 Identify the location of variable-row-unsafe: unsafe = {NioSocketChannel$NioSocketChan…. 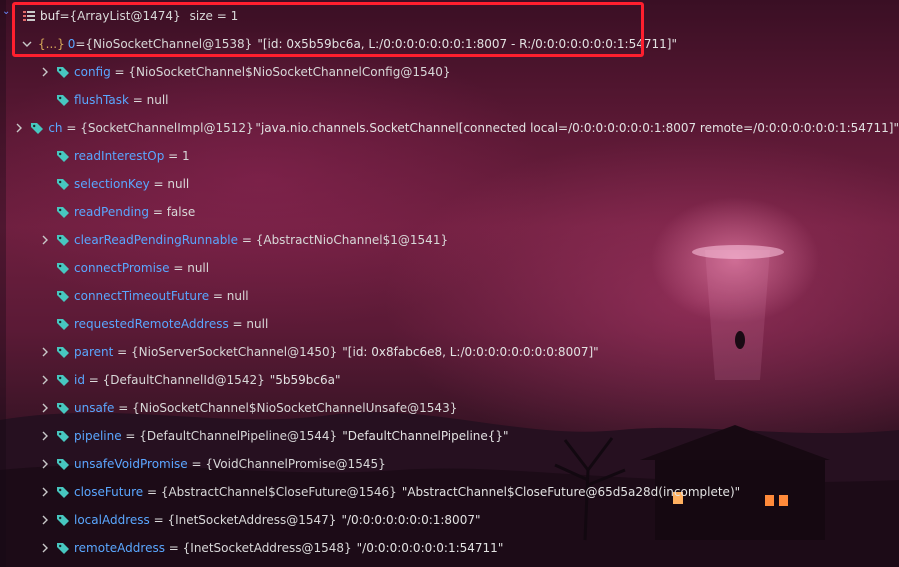
(449, 408).